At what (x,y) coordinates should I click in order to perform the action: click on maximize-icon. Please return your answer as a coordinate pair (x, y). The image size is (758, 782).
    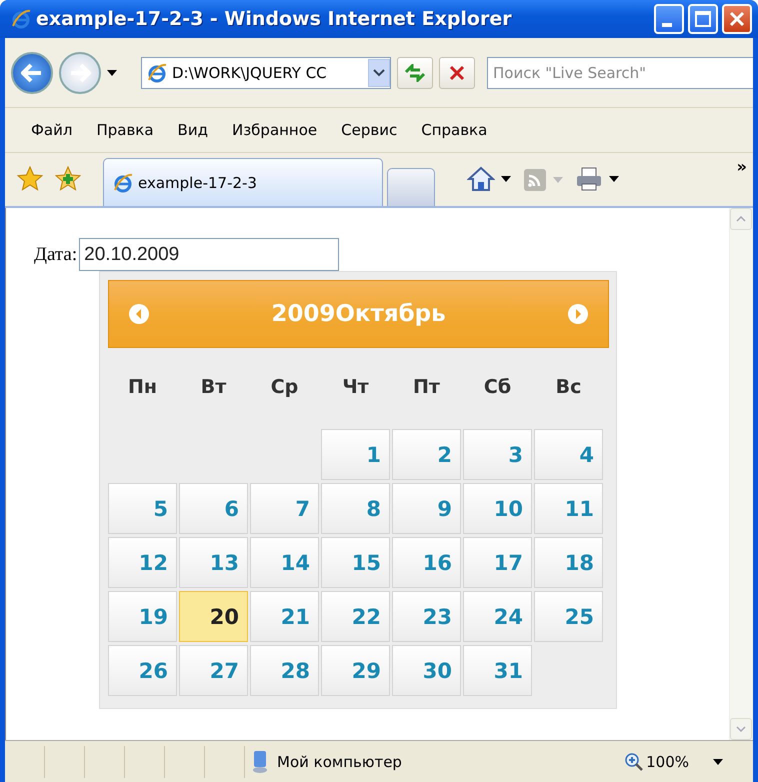
    Looking at the image, I should click on (703, 19).